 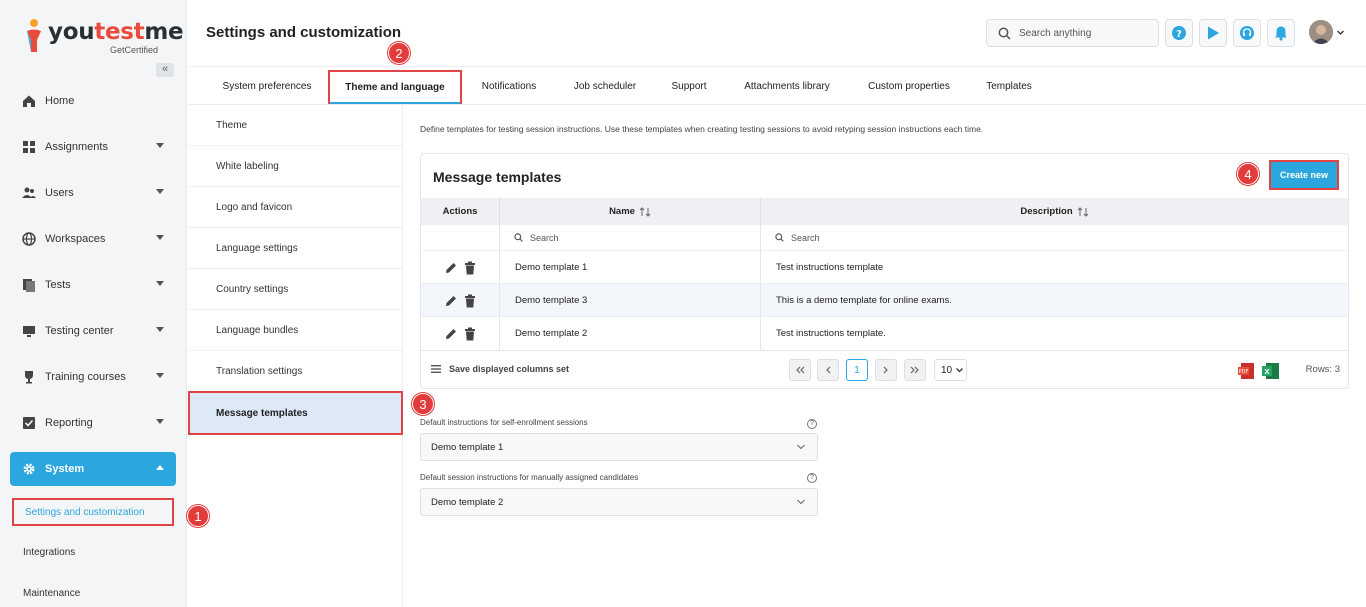 What do you see at coordinates (295, 125) in the screenshot?
I see `submenu-item-theme: Theme` at bounding box center [295, 125].